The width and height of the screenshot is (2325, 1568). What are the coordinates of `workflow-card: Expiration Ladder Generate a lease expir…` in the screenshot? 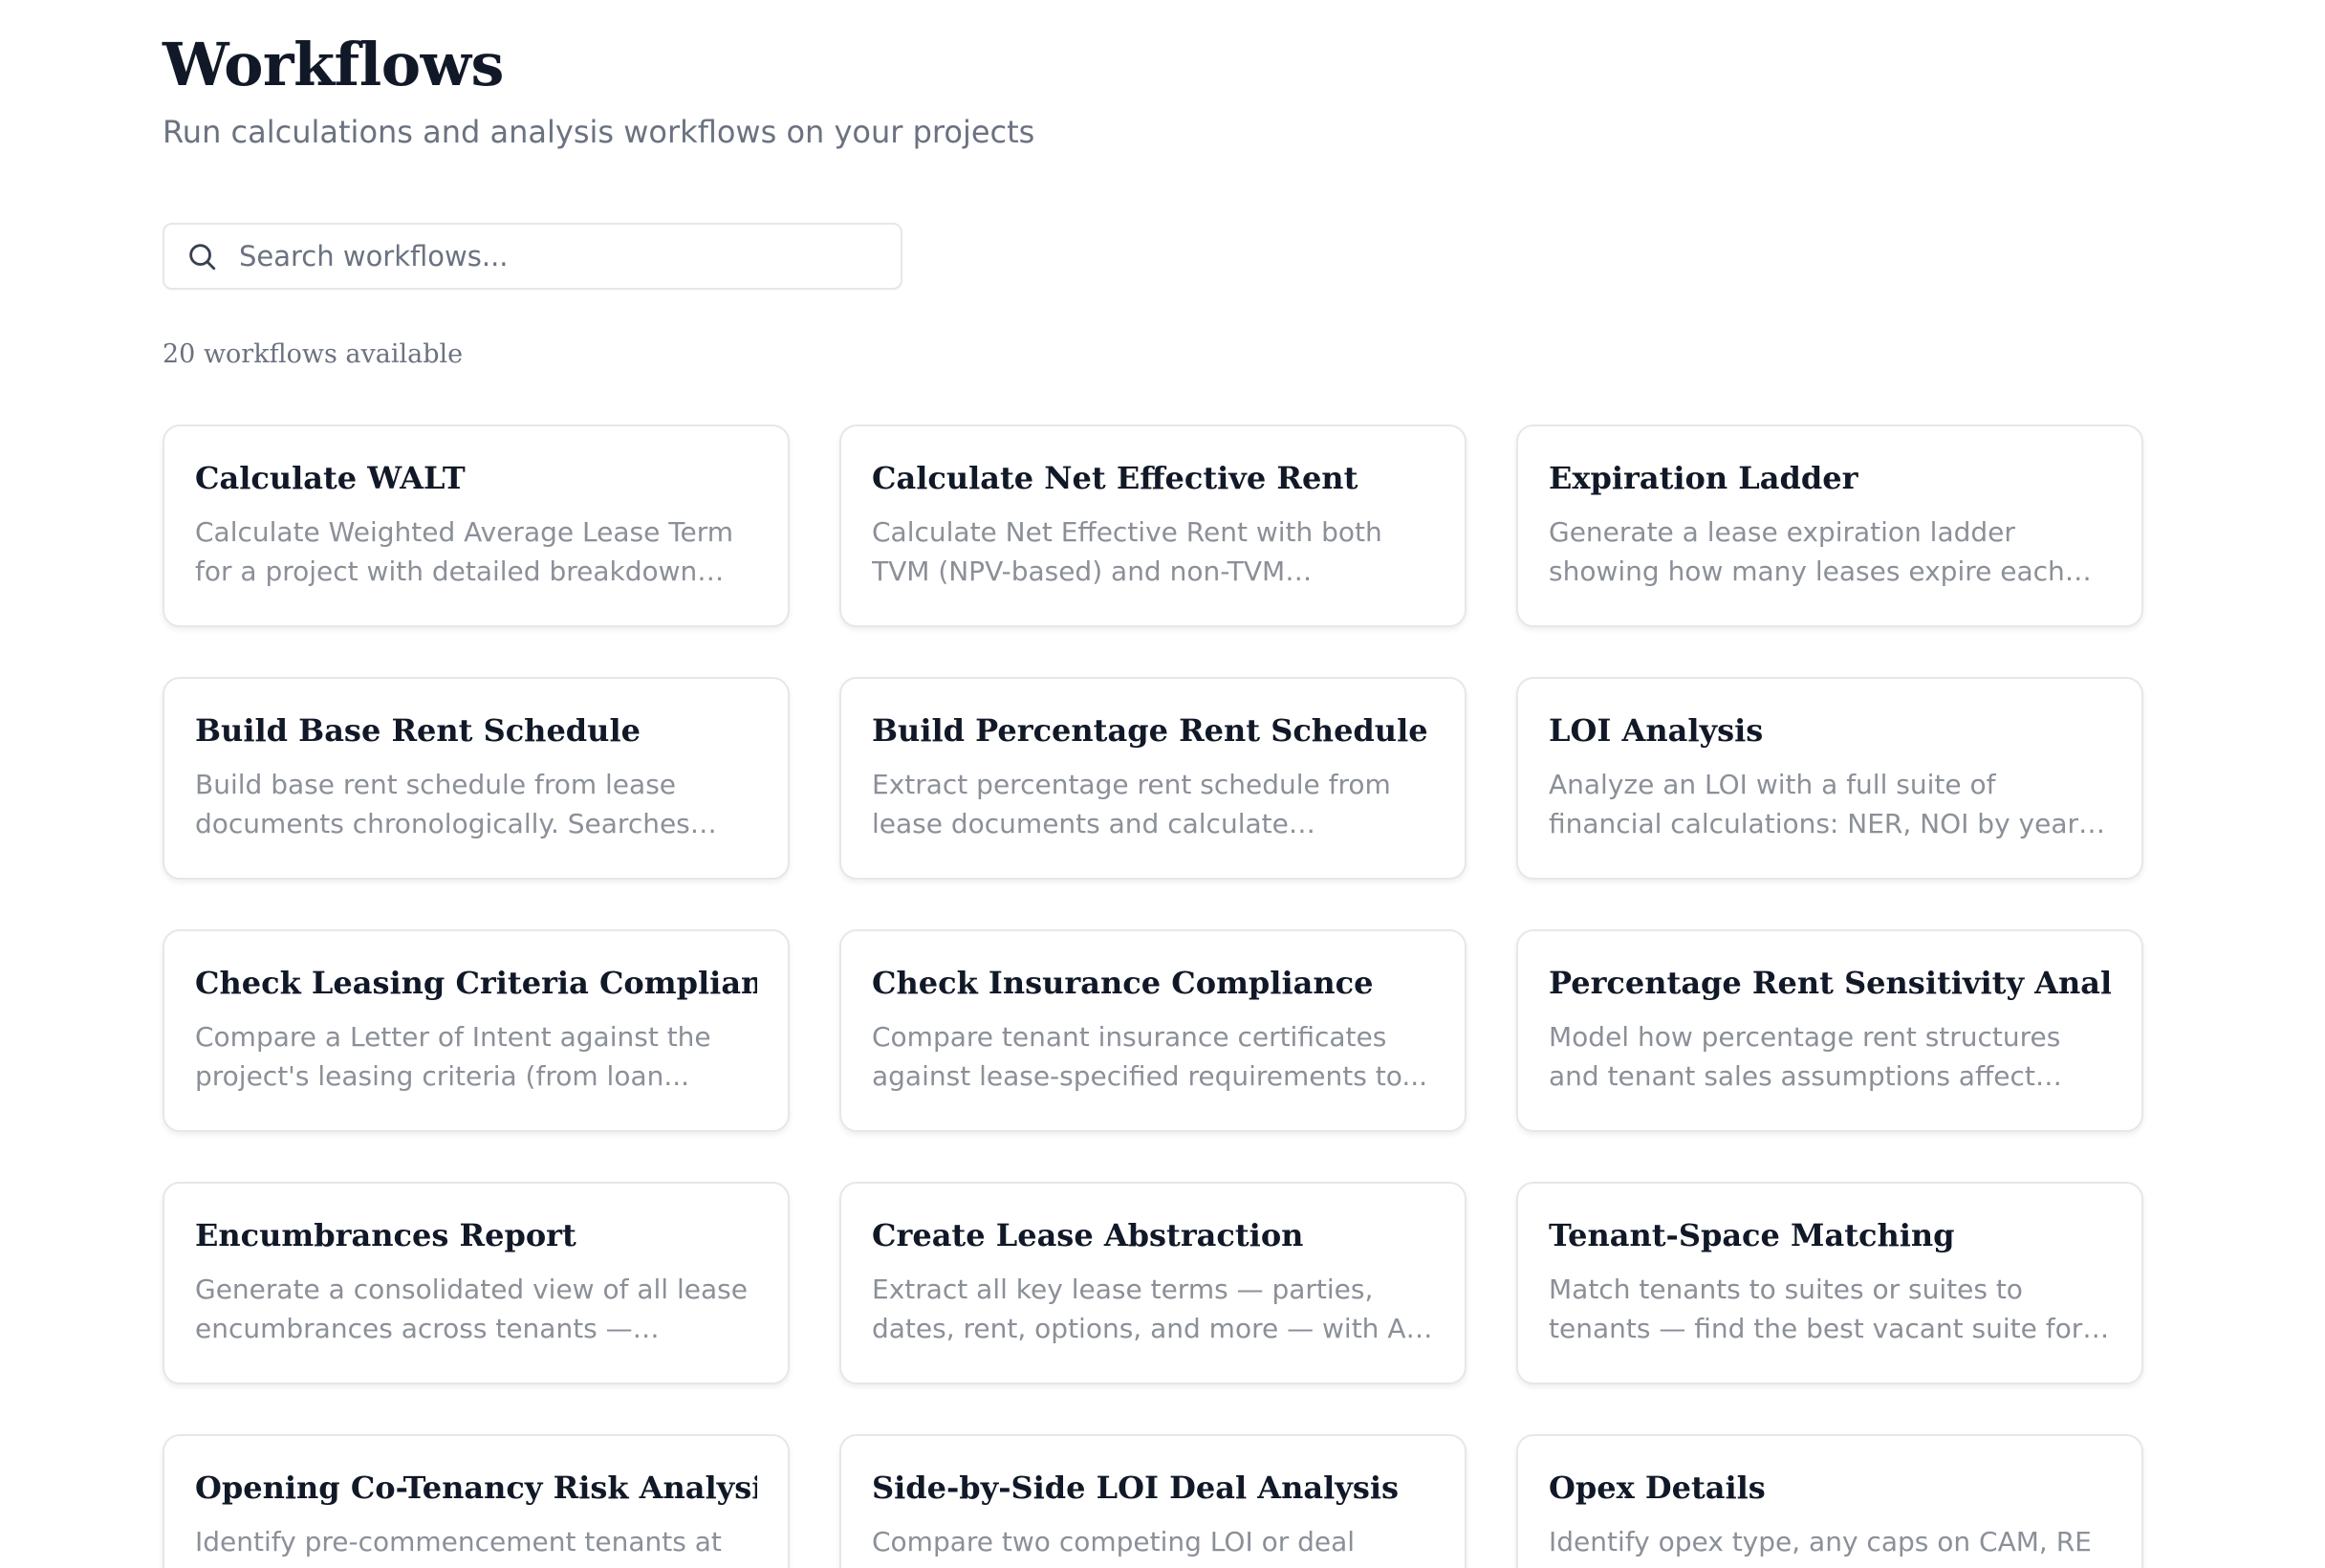 It's located at (1830, 526).